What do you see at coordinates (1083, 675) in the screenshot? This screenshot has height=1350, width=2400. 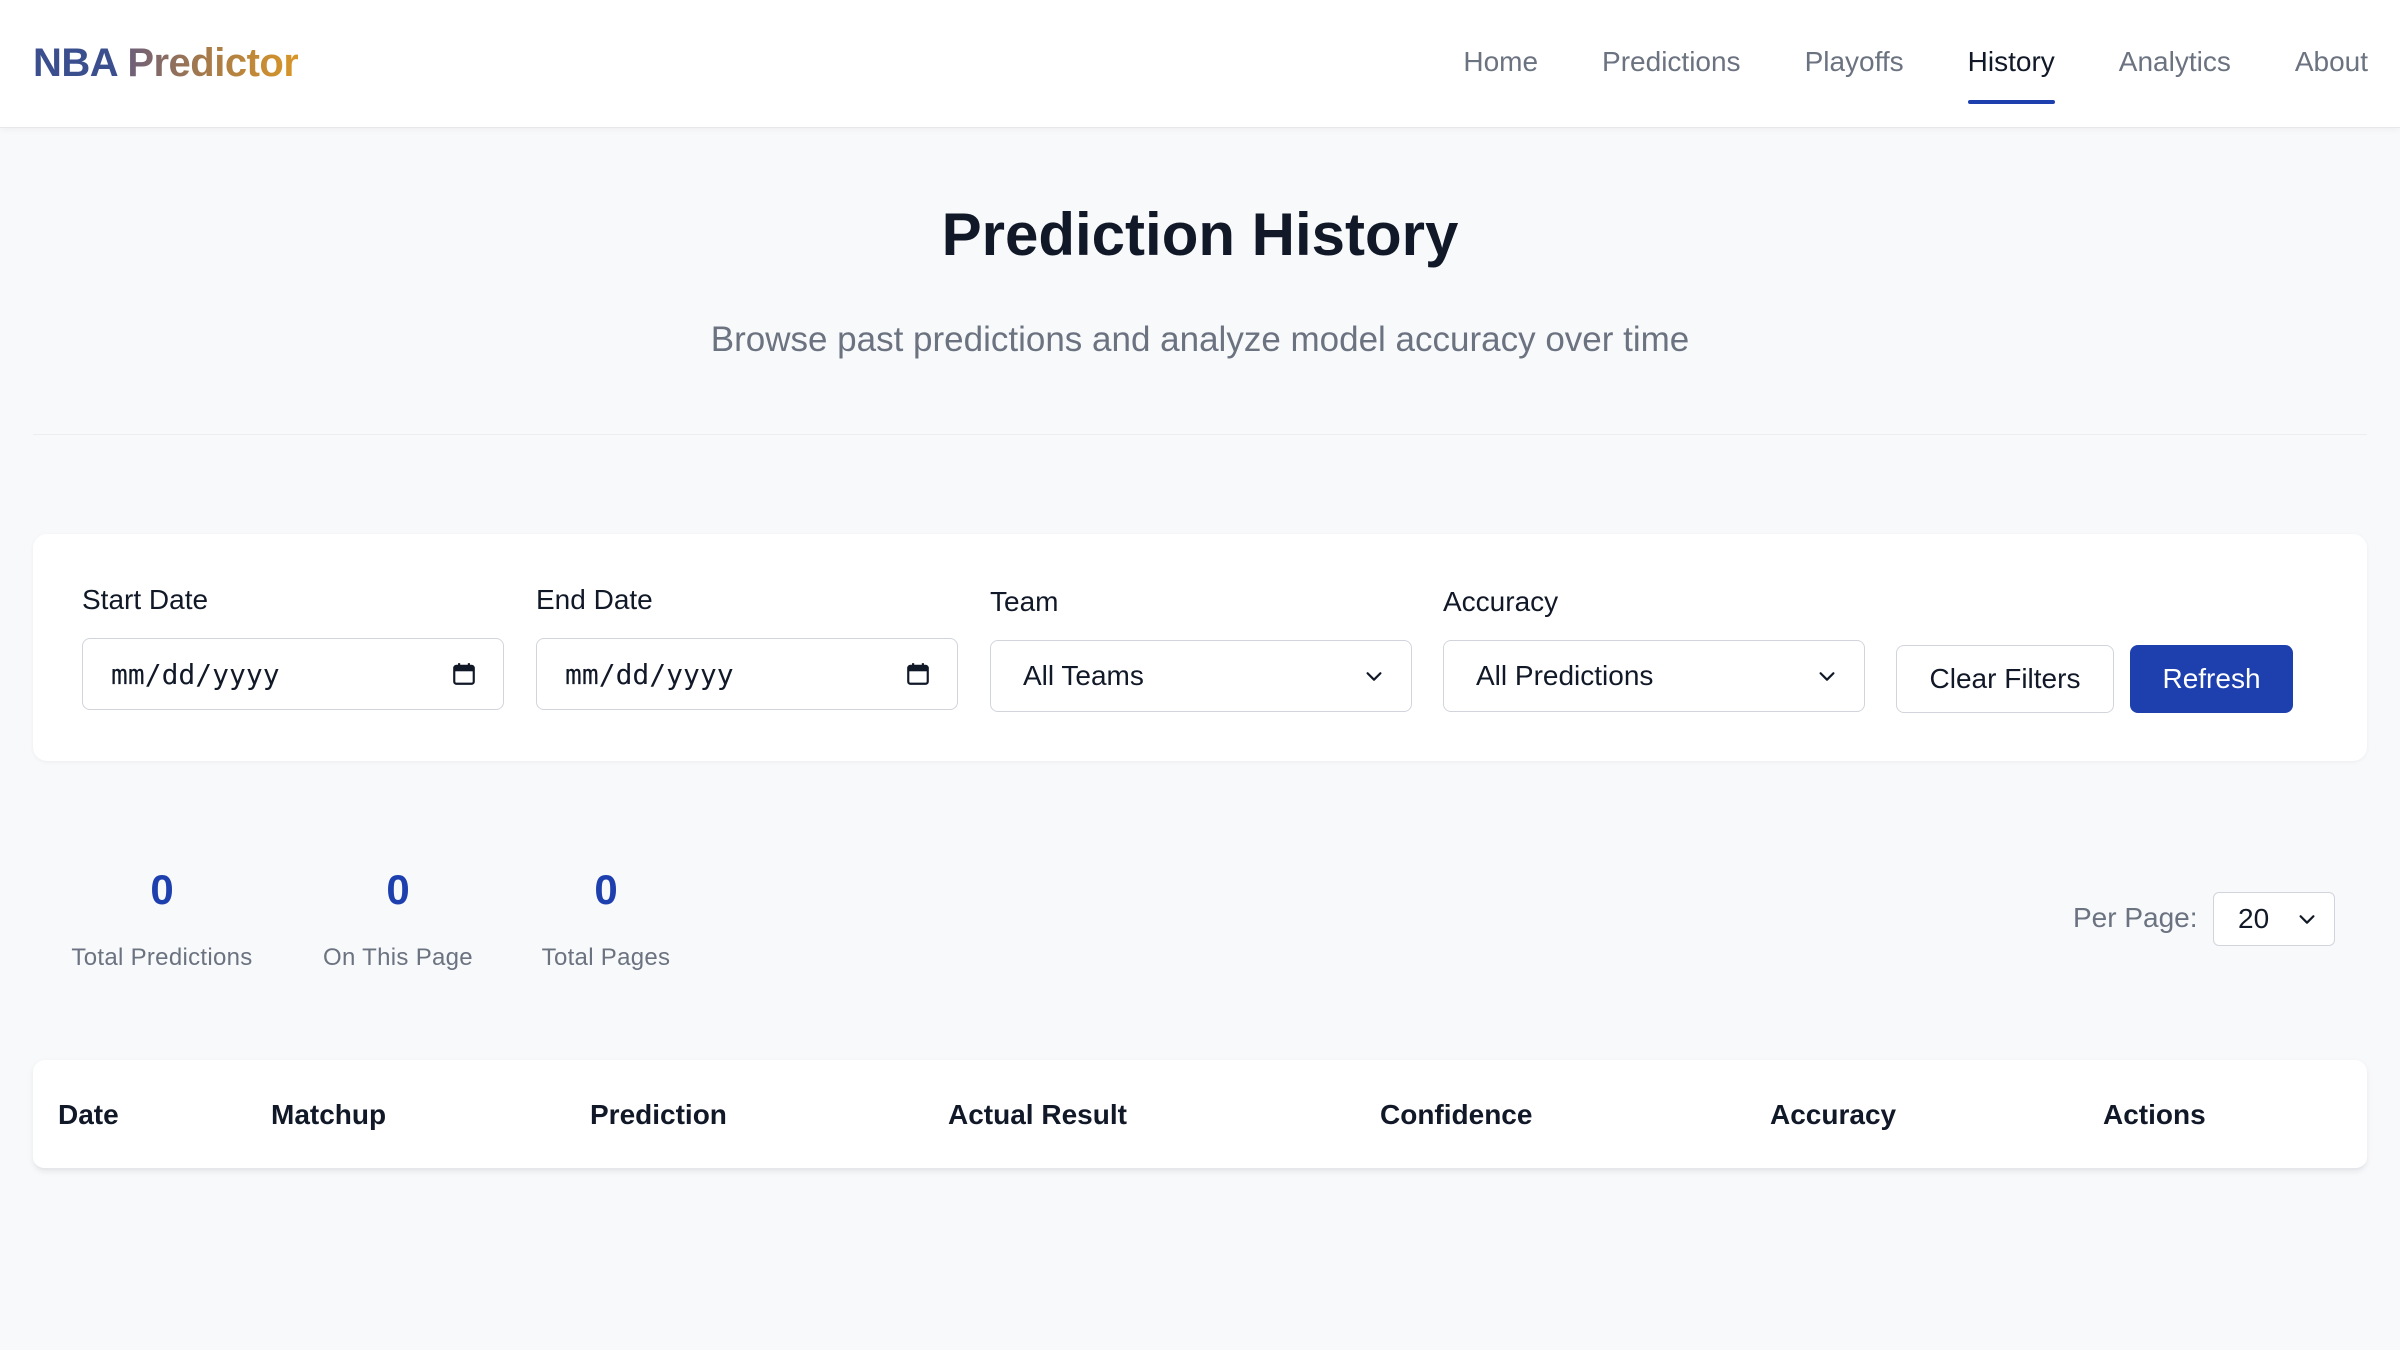 I see `team-select-value: All Teams` at bounding box center [1083, 675].